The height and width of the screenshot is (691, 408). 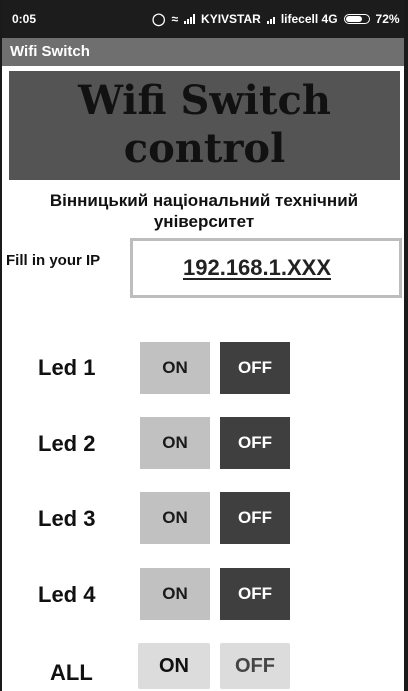 I want to click on led-2-label: Led 2, so click(x=67, y=443).